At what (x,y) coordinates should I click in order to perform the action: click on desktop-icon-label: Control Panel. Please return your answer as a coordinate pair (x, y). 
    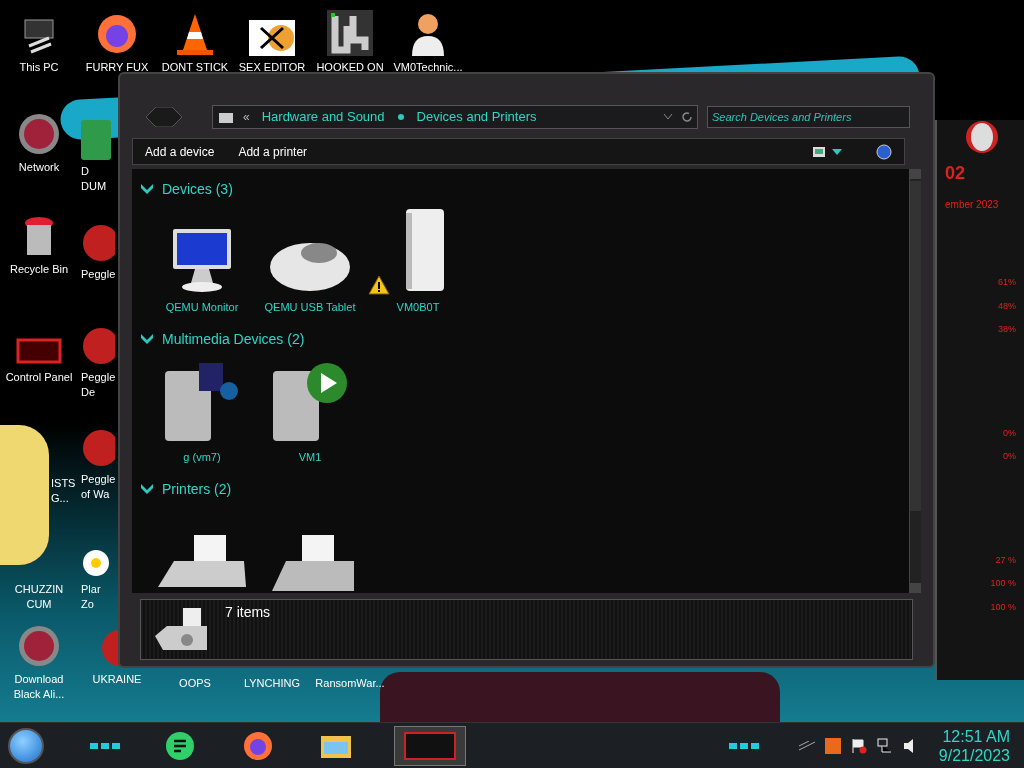
    Looking at the image, I should click on (39, 377).